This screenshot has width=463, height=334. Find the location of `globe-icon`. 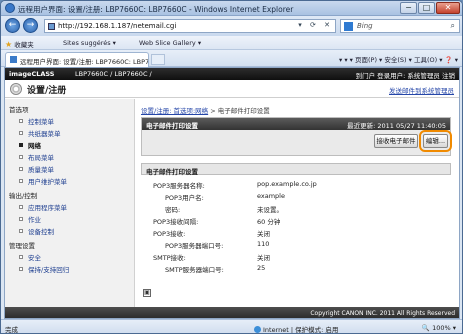

globe-icon is located at coordinates (257, 329).